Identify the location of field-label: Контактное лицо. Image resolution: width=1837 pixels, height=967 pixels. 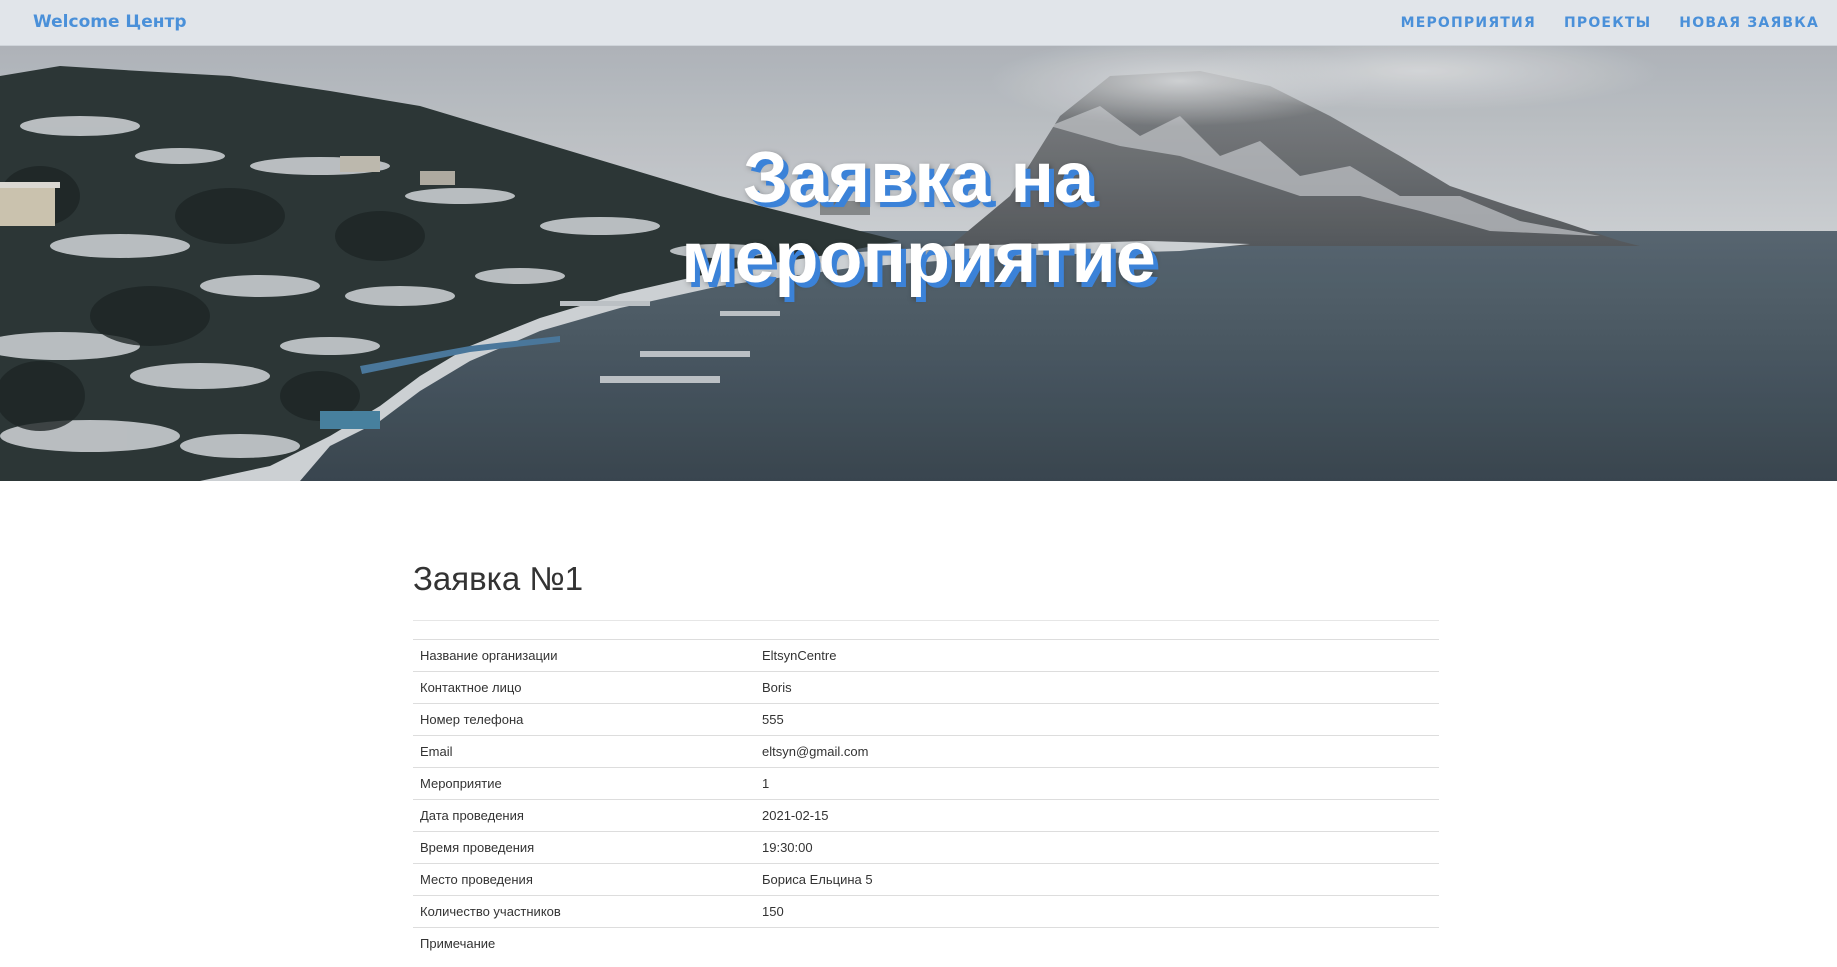
(584, 687).